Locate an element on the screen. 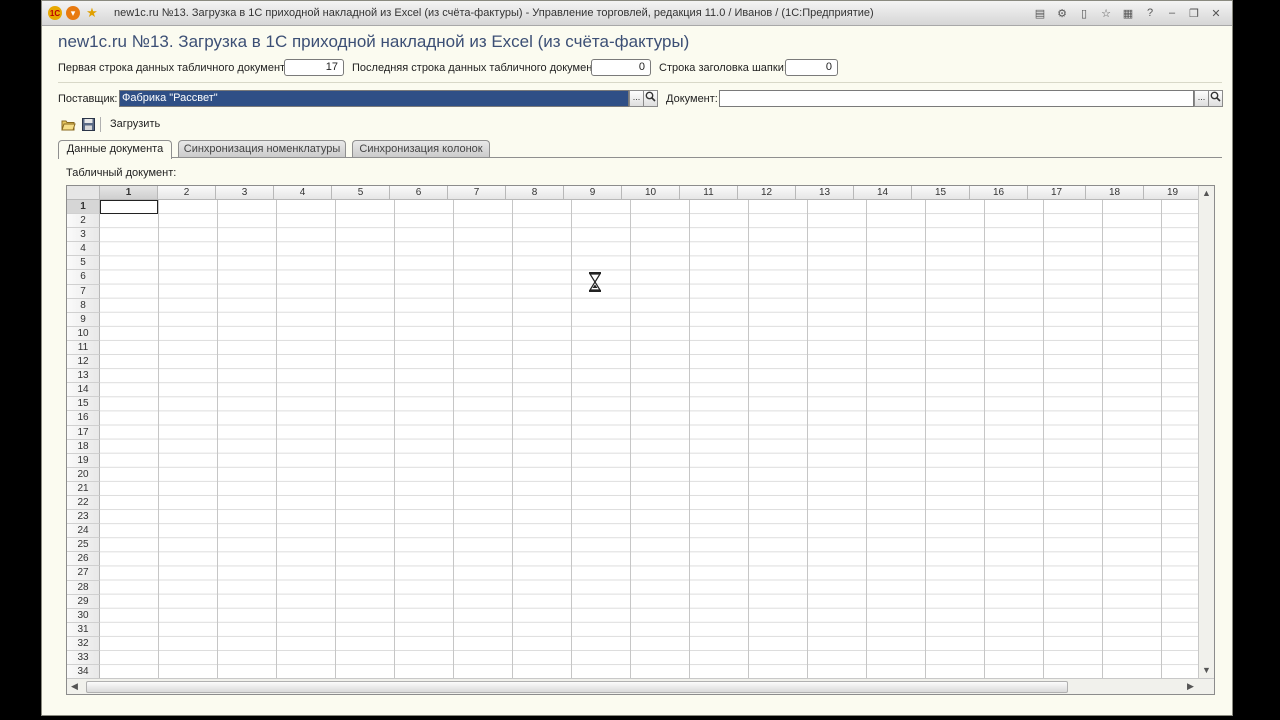 The width and height of the screenshot is (1280, 720). tab-baseline is located at coordinates (640, 157).